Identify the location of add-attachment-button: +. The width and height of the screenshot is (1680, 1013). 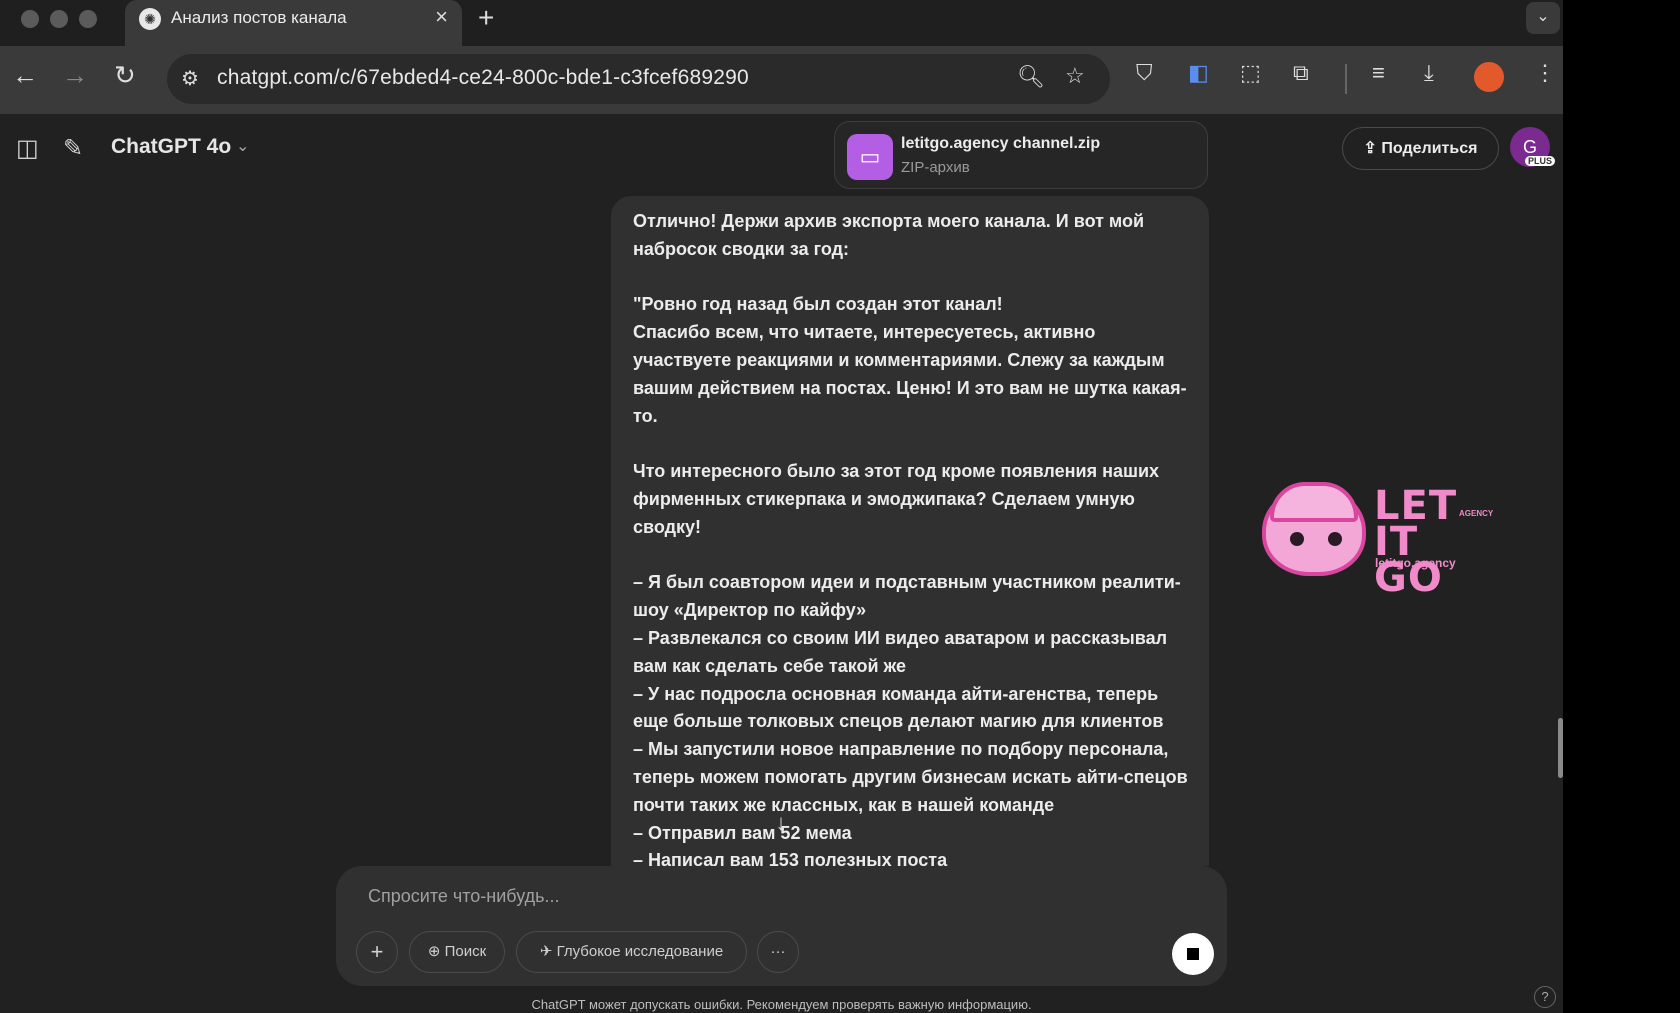
(377, 952).